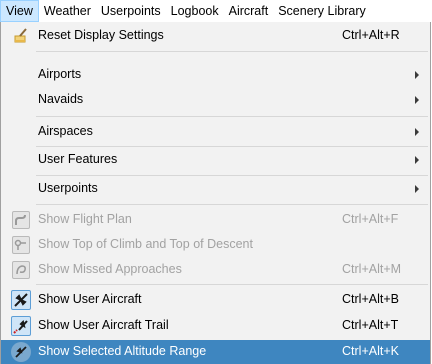 The width and height of the screenshot is (432, 364). Describe the element at coordinates (21, 36) in the screenshot. I see `brush-icon` at that location.